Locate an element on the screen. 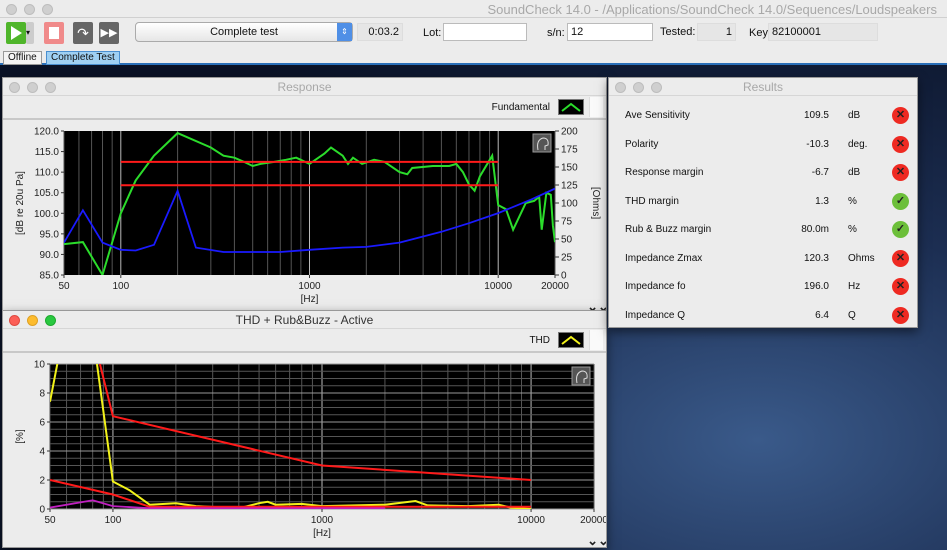 This screenshot has width=947, height=550. stop-button is located at coordinates (54, 33).